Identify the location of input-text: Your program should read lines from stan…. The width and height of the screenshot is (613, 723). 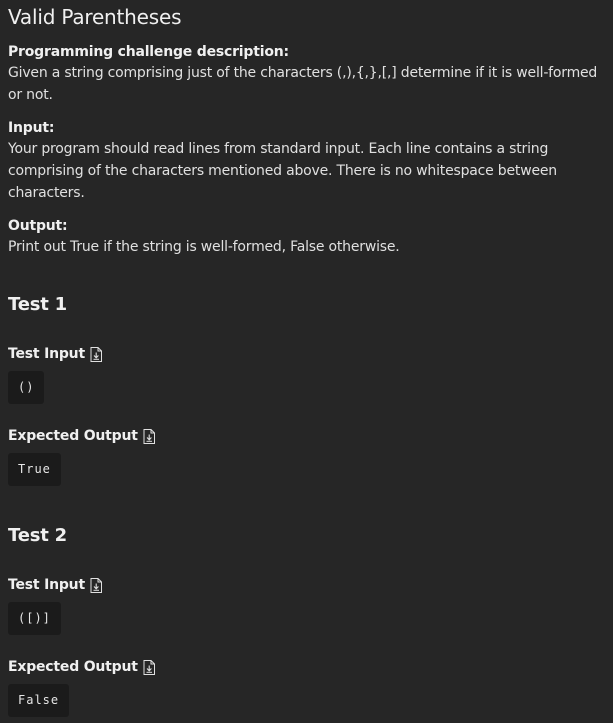
(282, 171).